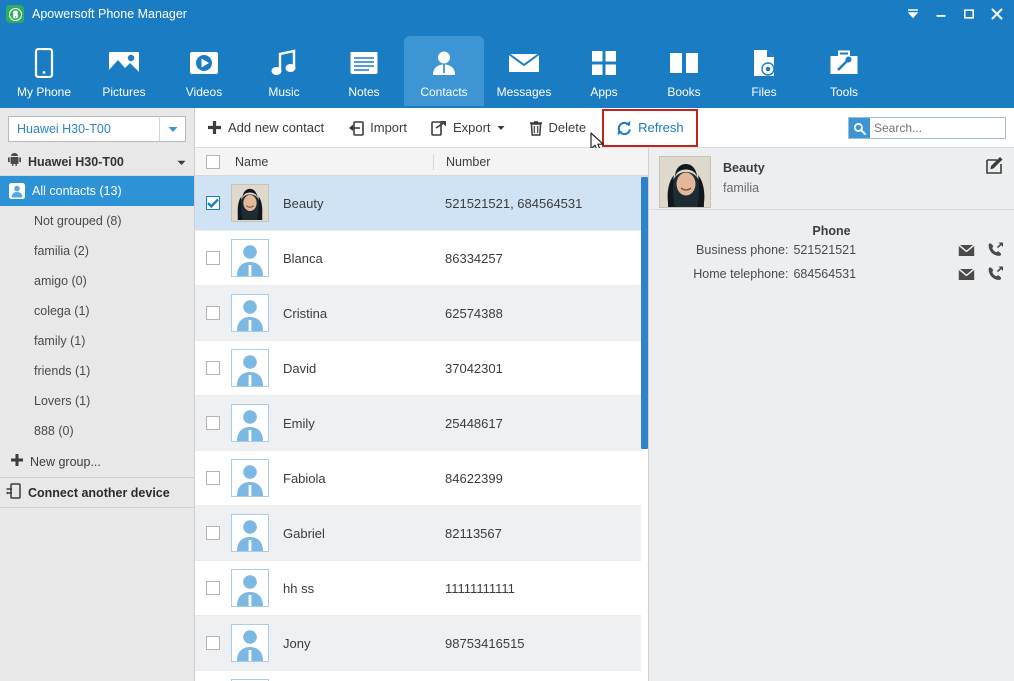  I want to click on nav-tab-videos: Videos, so click(204, 72).